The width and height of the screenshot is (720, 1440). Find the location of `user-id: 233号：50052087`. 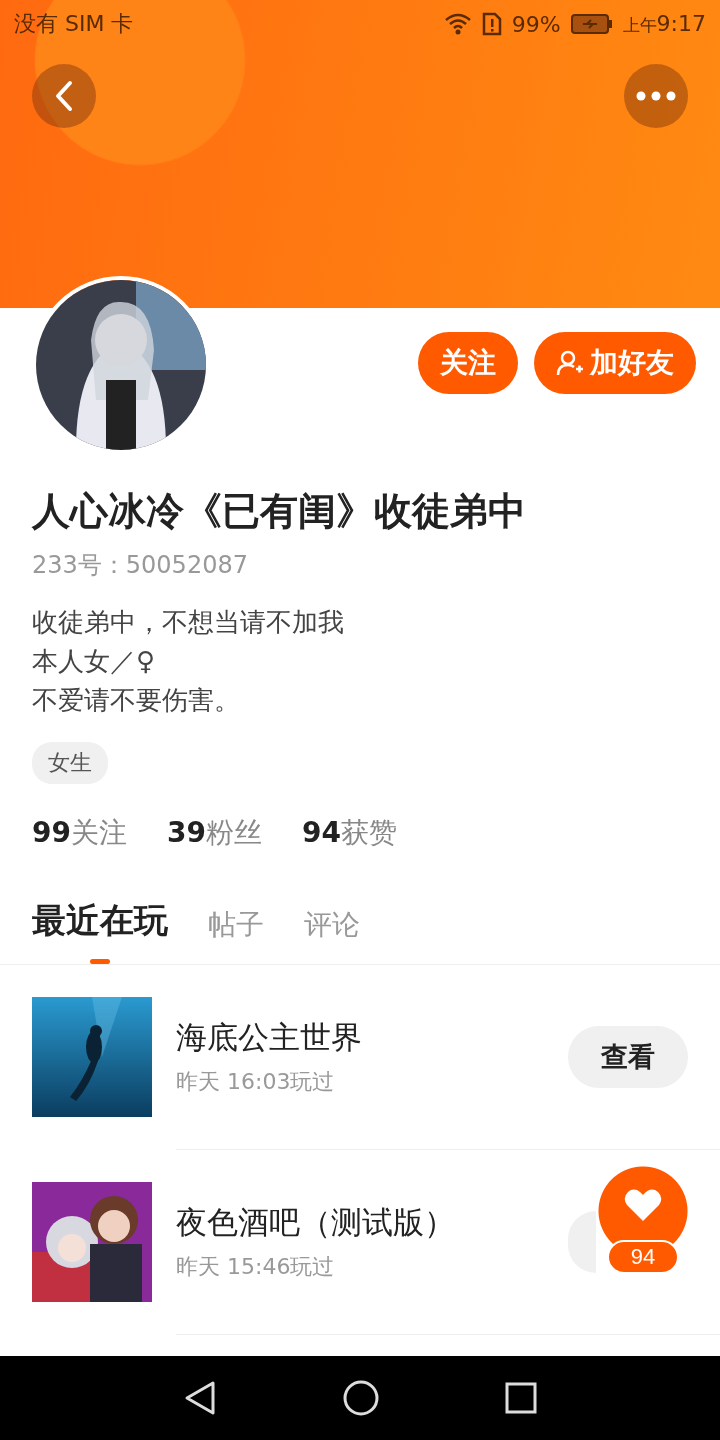

user-id: 233号：50052087 is located at coordinates (140, 565).